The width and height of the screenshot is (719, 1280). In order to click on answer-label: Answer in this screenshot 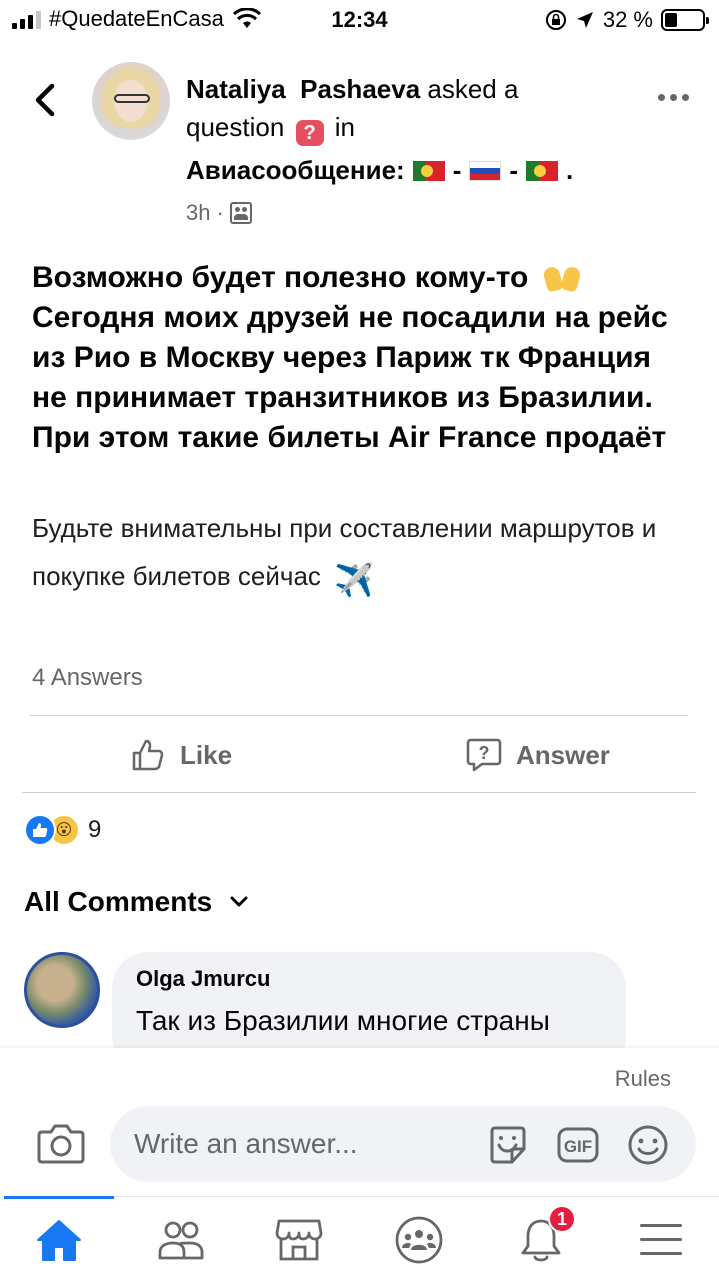, I will do `click(563, 754)`.